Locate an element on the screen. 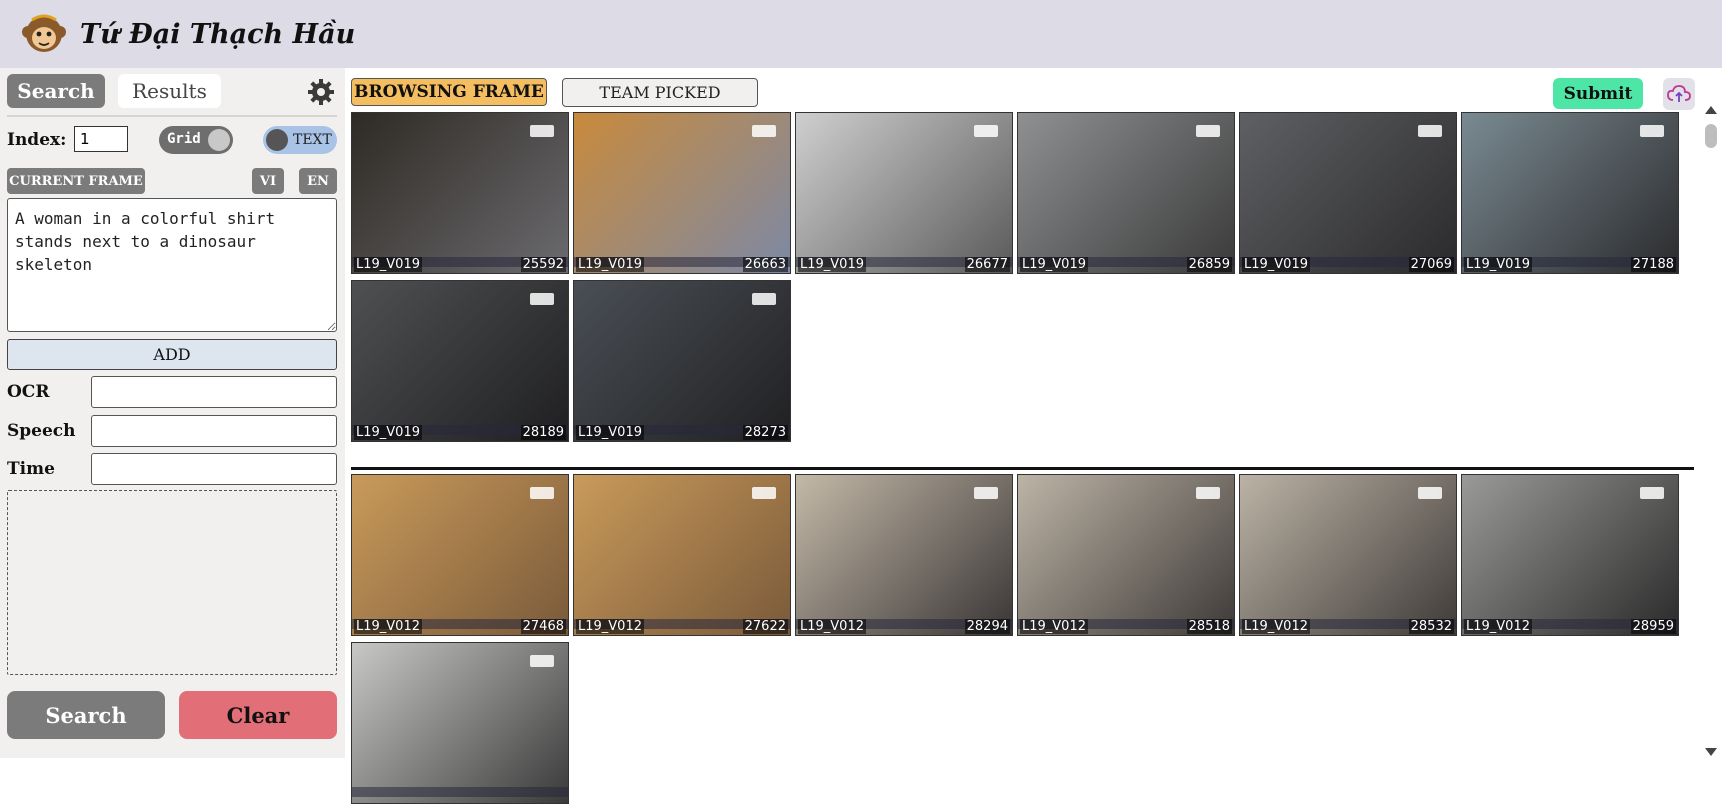 The height and width of the screenshot is (804, 1722). cloud-upload-icon is located at coordinates (1679, 94).